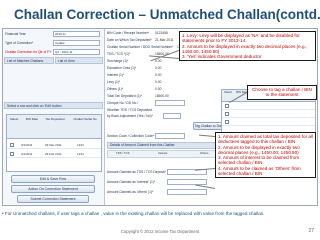 The image size is (320, 240). I want to click on date-cell: 29 Mar 2011, so click(53, 145).